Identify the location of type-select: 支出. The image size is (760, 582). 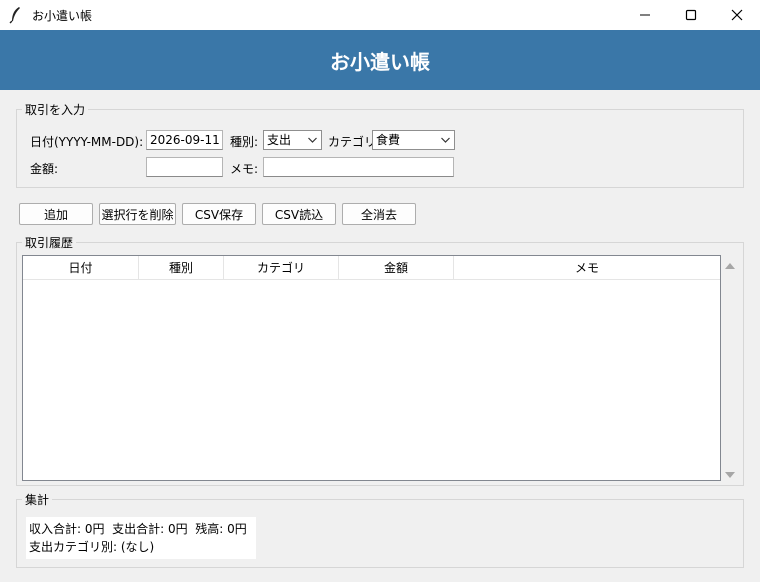
(292, 140).